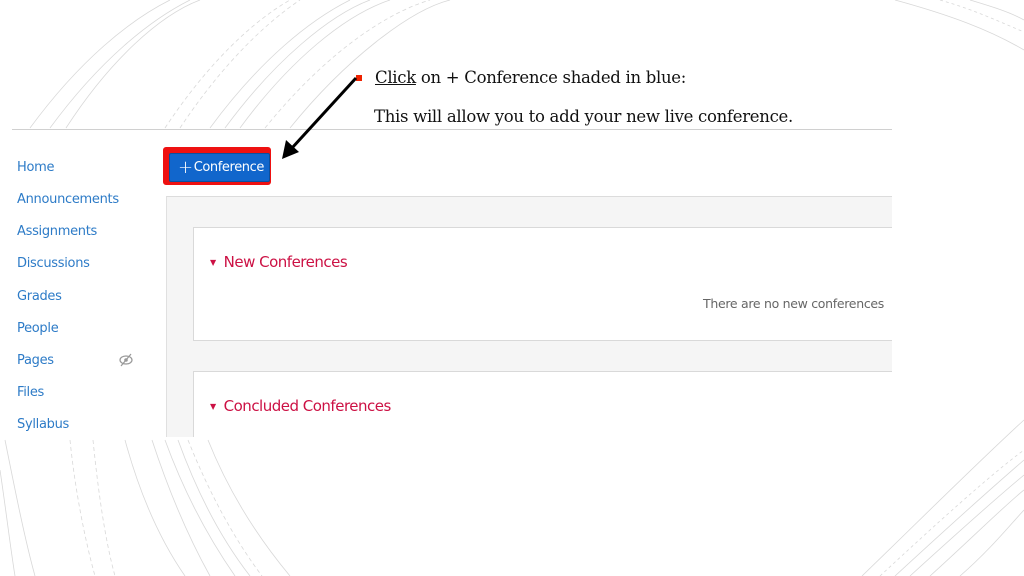 Image resolution: width=1024 pixels, height=576 pixels. Describe the element at coordinates (30, 392) in the screenshot. I see `sidebar-item-files: Files` at that location.